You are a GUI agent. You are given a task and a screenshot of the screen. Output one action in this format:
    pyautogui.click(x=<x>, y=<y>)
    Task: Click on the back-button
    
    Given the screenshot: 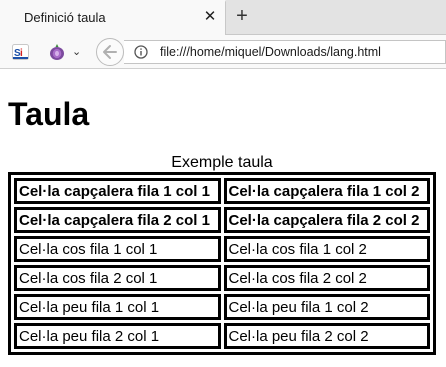 What is the action you would take?
    pyautogui.click(x=110, y=52)
    